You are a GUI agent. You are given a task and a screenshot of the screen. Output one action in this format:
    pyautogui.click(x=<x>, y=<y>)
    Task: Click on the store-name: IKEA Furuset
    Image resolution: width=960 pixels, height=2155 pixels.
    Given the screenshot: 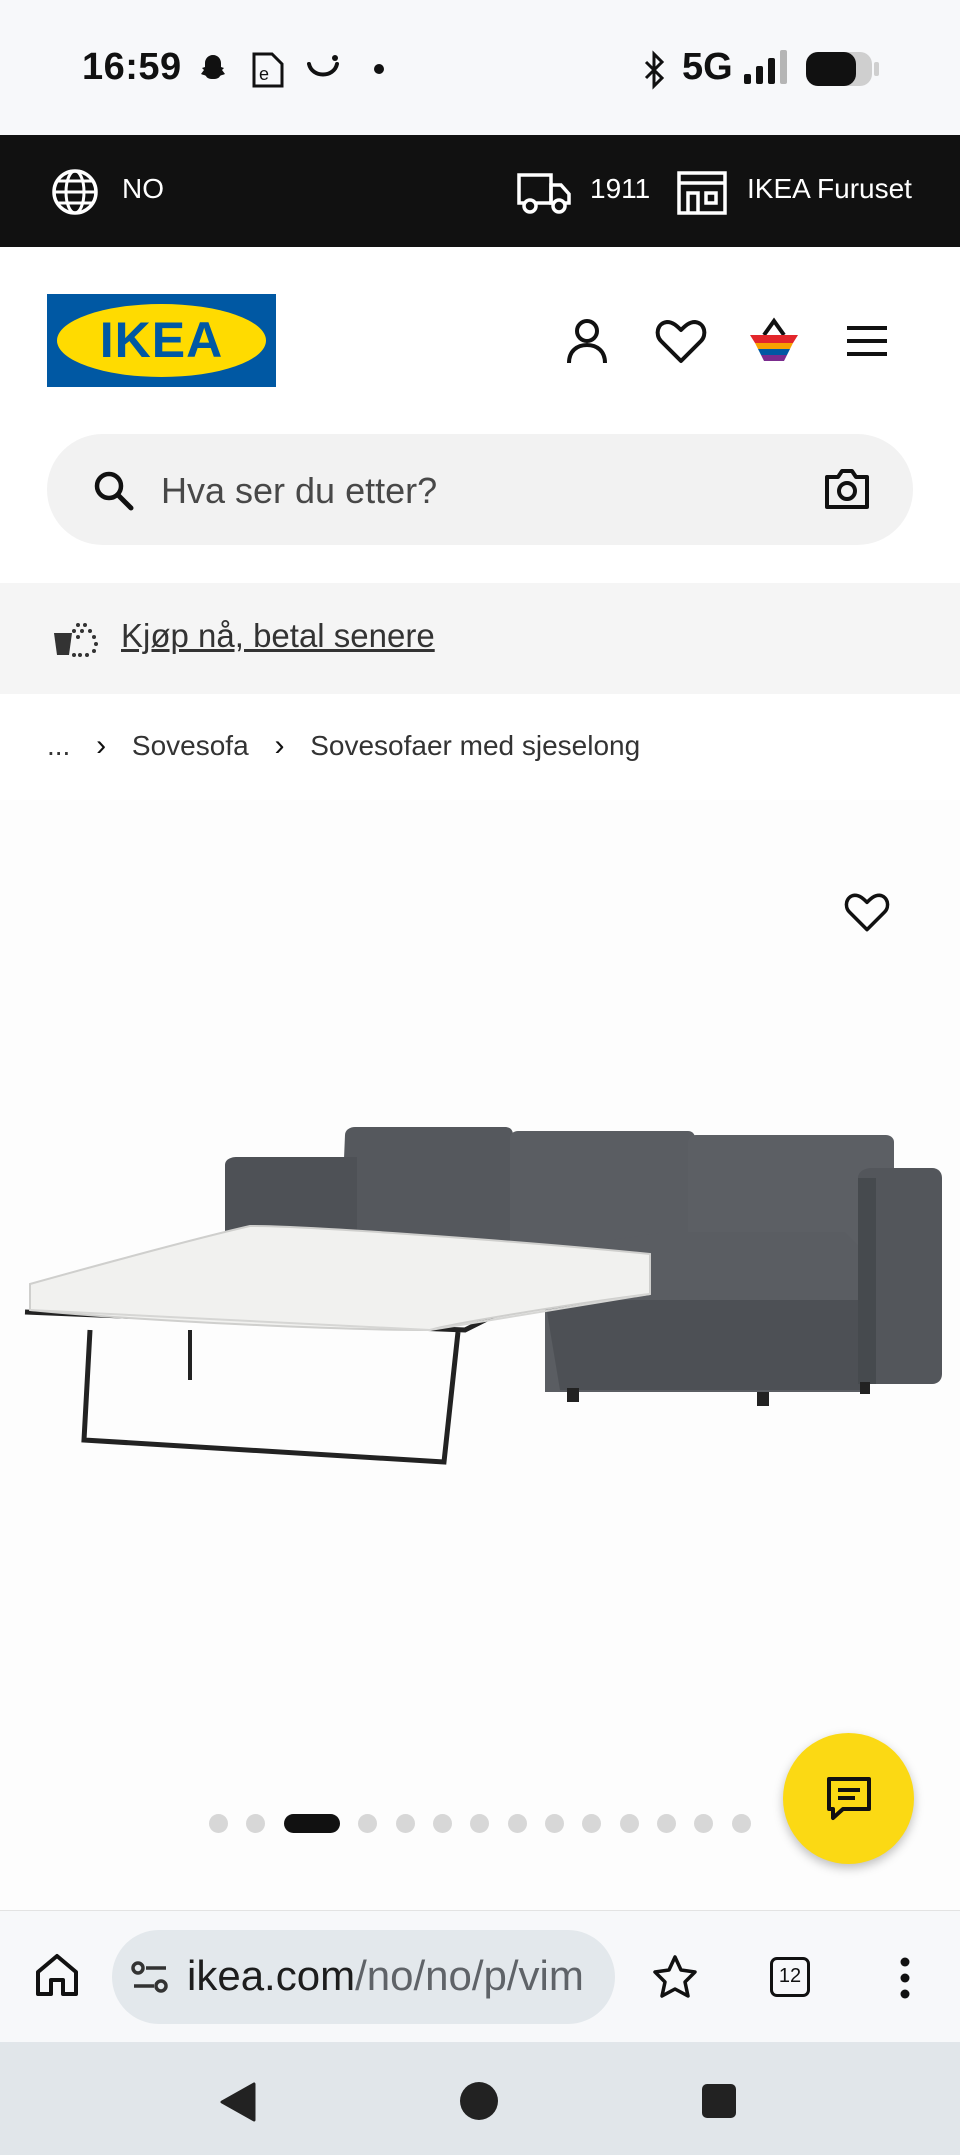 What is the action you would take?
    pyautogui.click(x=829, y=189)
    